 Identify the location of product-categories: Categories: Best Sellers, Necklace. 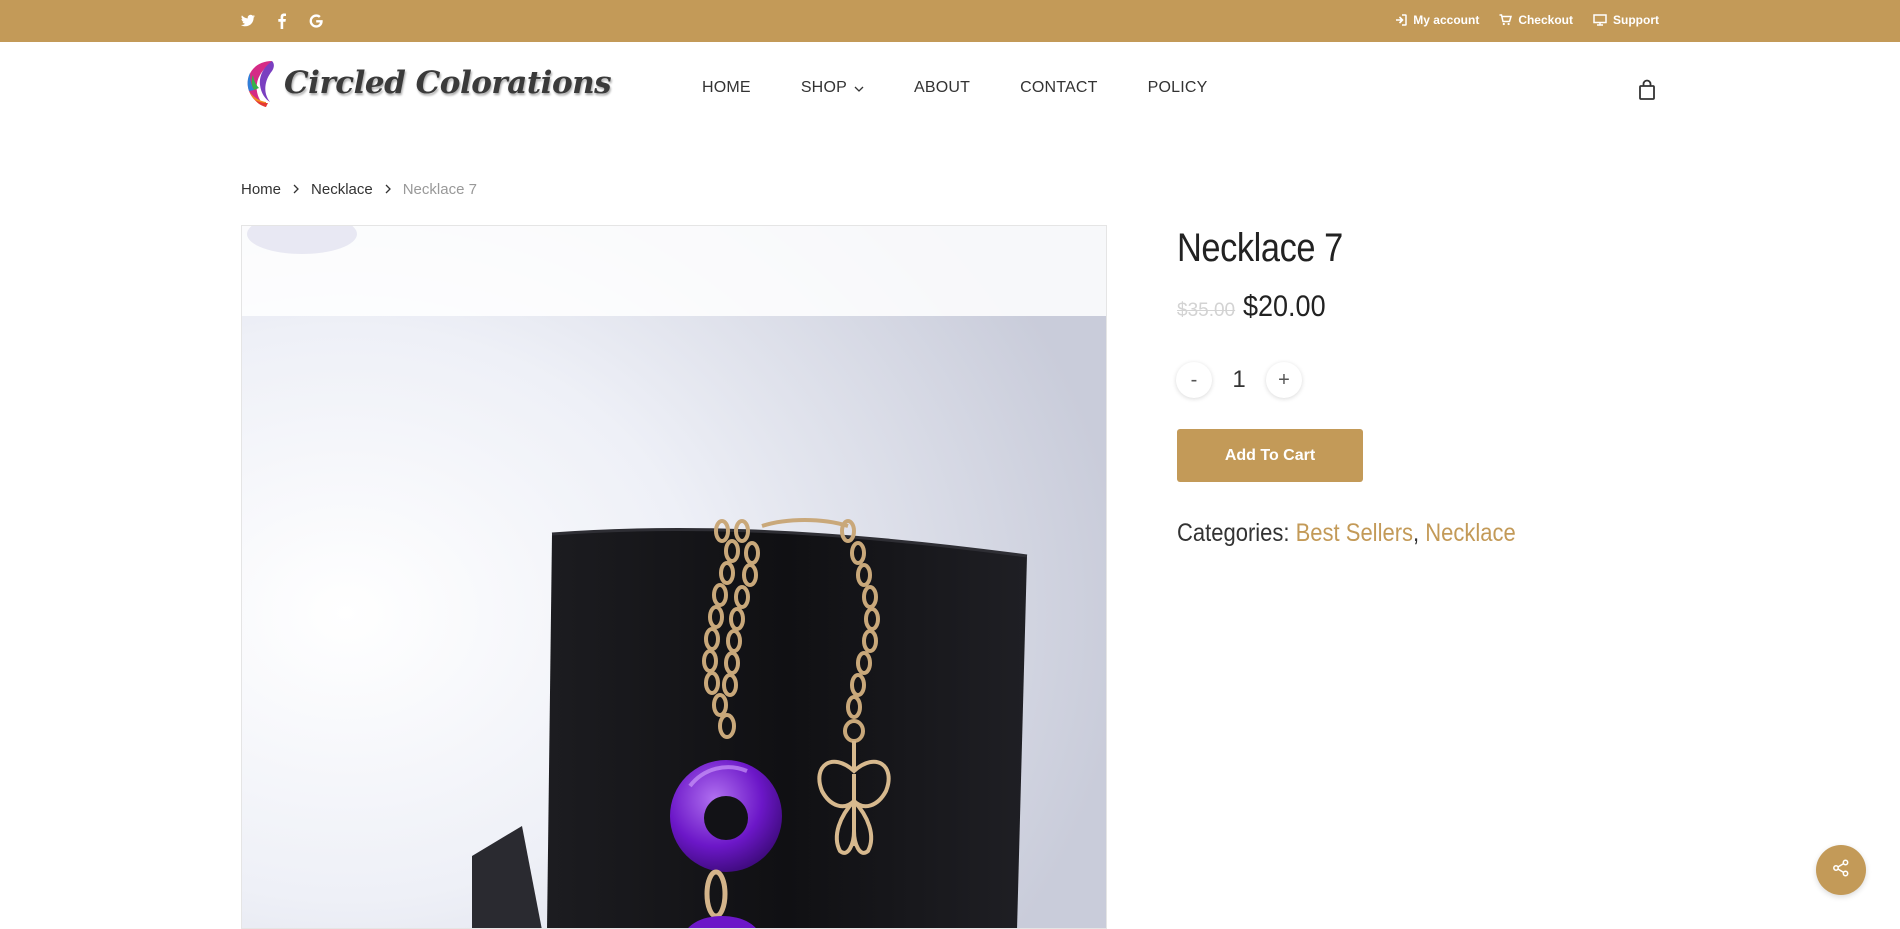
(1346, 533).